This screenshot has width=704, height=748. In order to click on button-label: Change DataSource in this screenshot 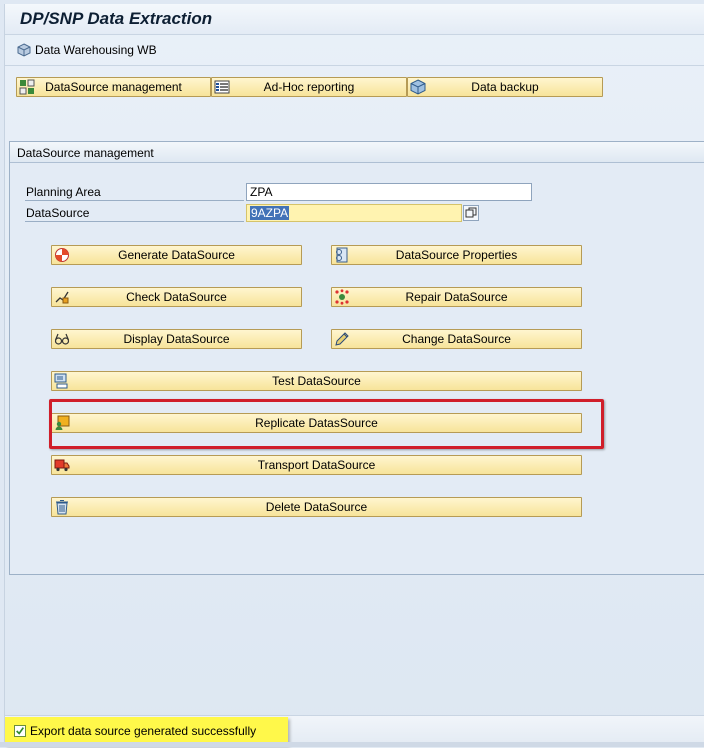, I will do `click(456, 339)`.